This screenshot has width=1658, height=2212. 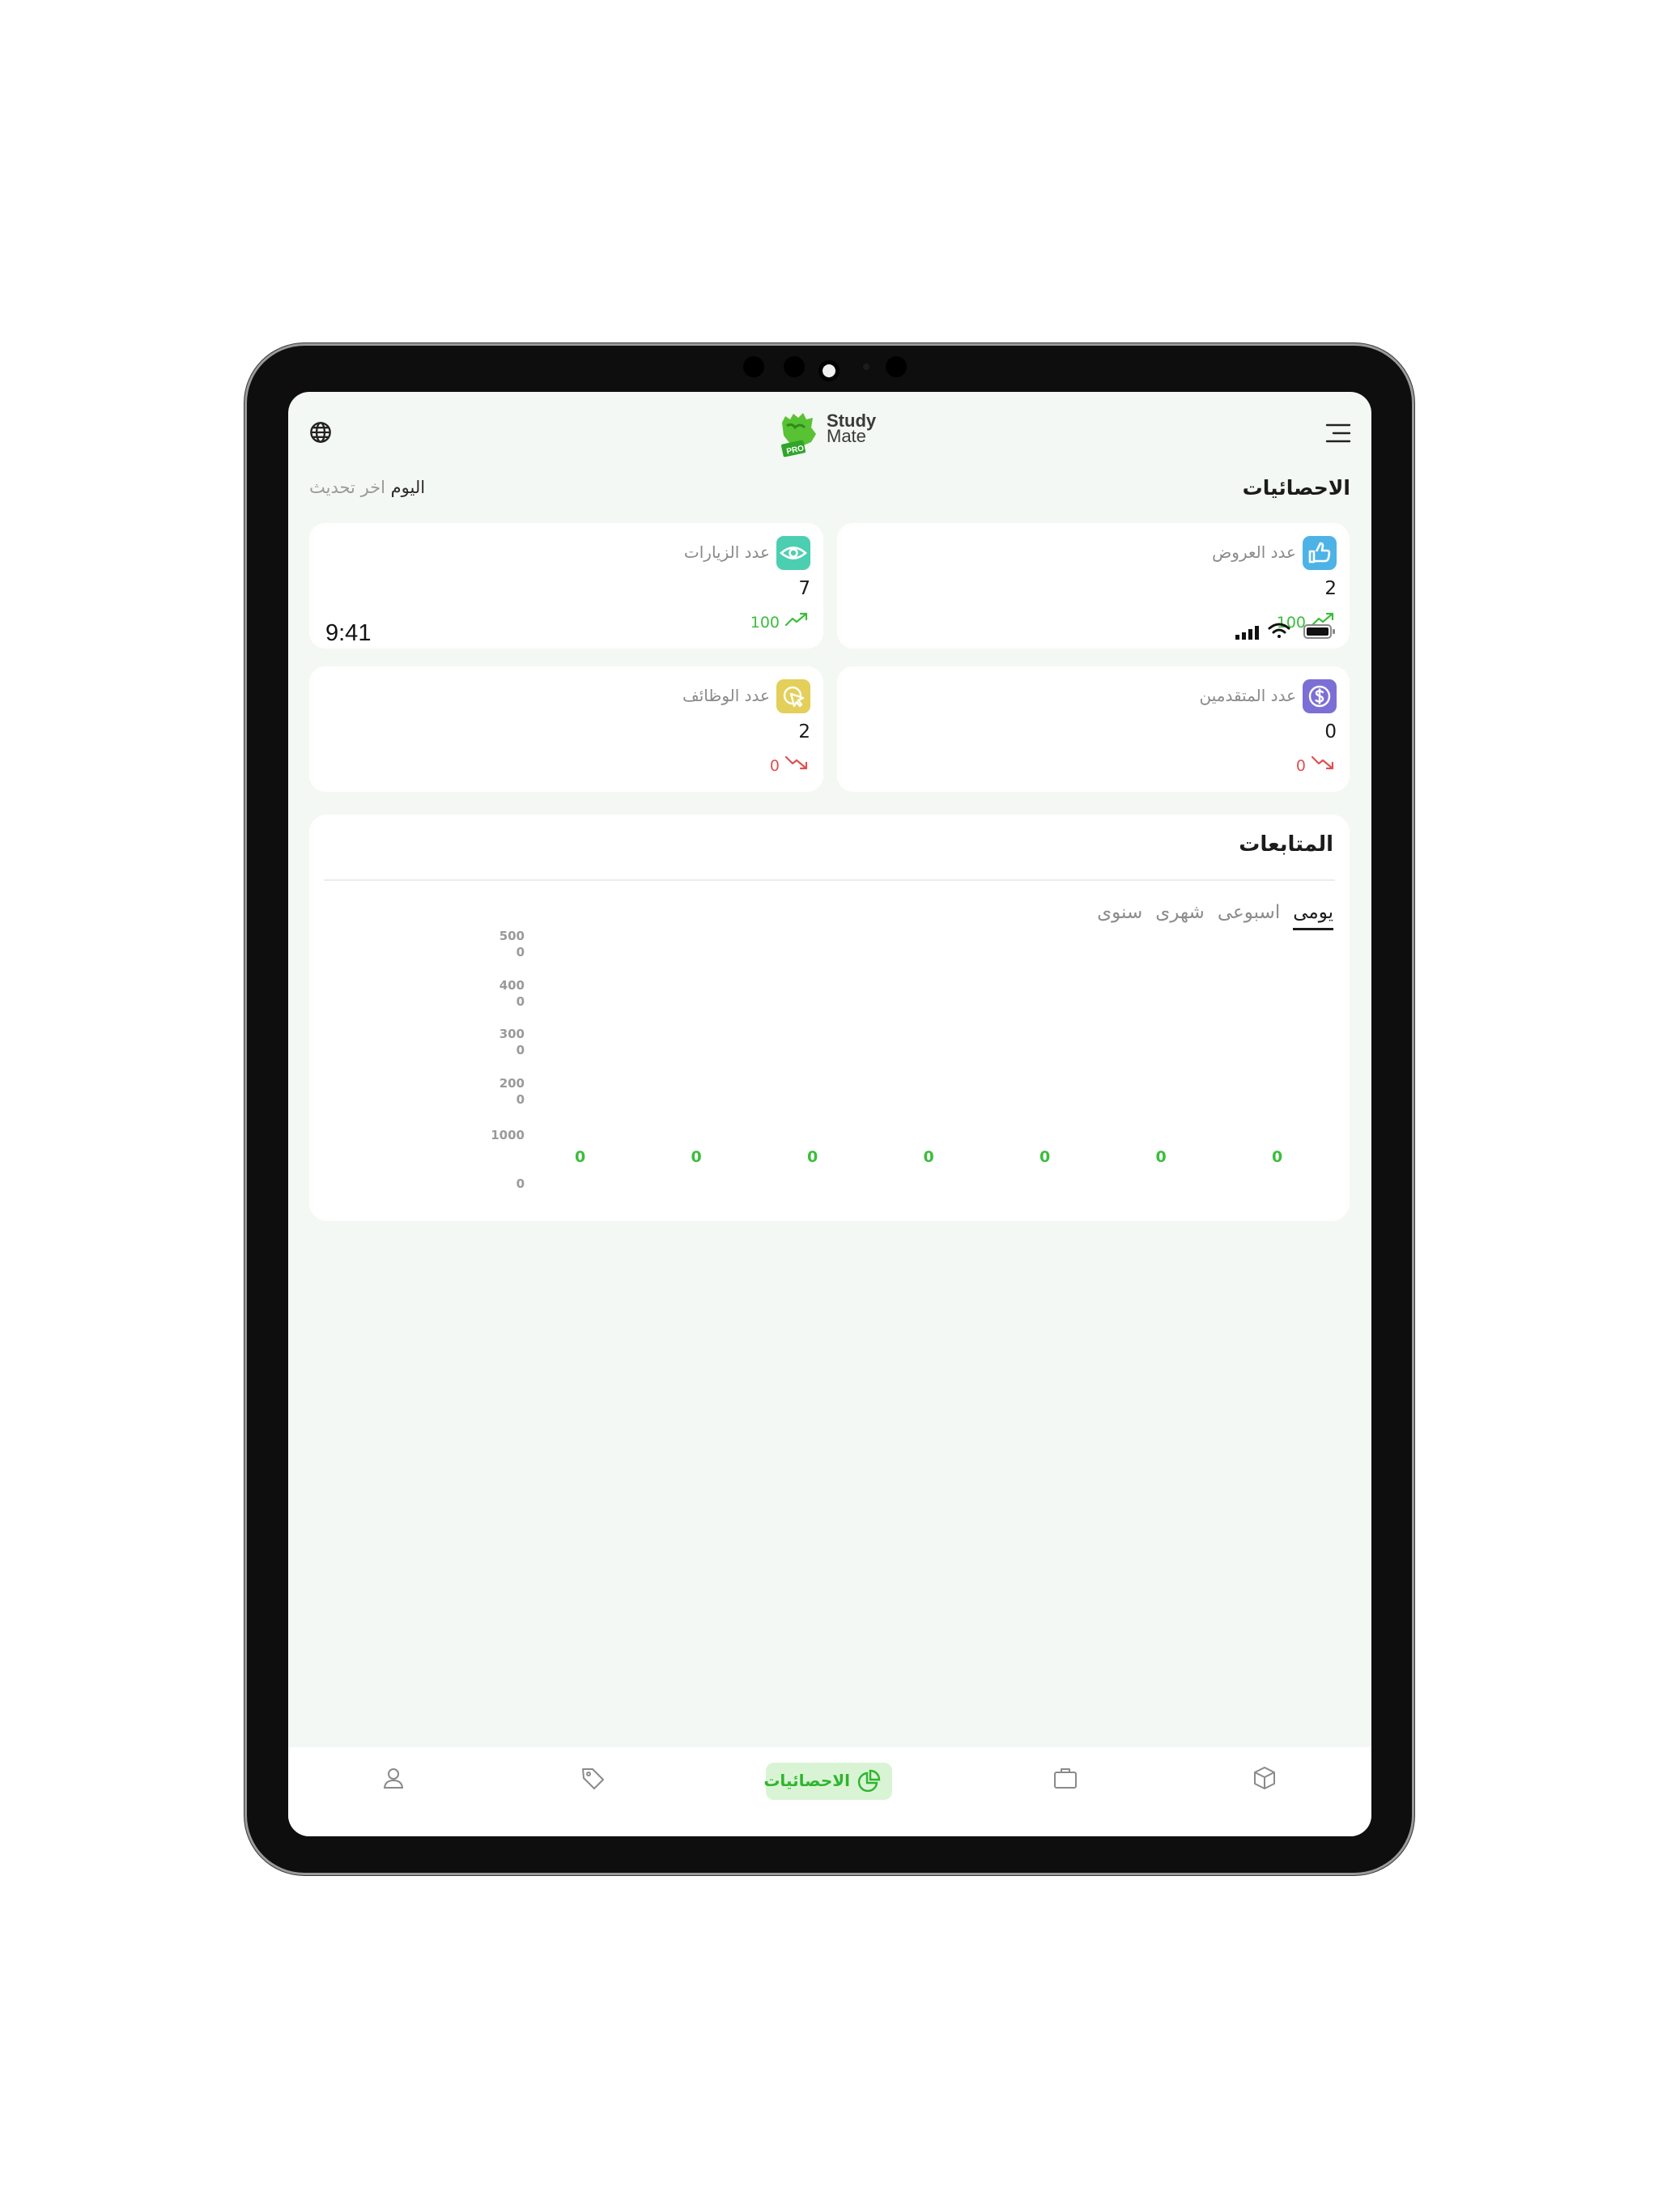 I want to click on stat-value: 7, so click(x=804, y=589).